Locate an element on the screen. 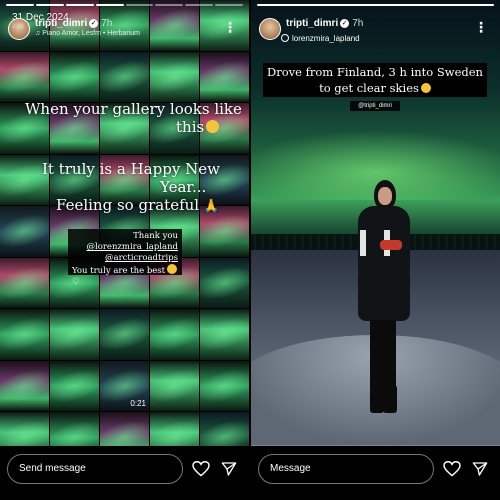  caption-line: Drove from Finland, 3 h into Sweden is located at coordinates (375, 72).